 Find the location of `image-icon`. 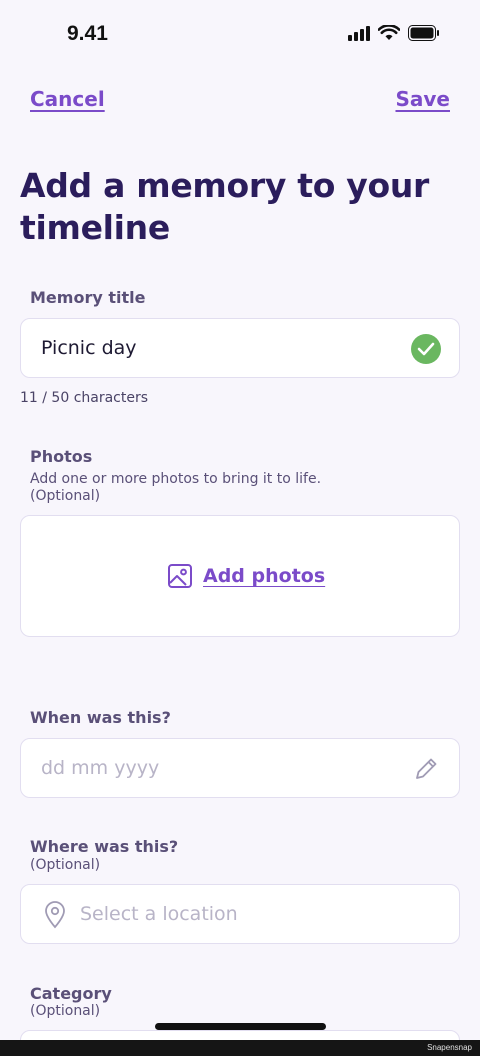

image-icon is located at coordinates (180, 576).